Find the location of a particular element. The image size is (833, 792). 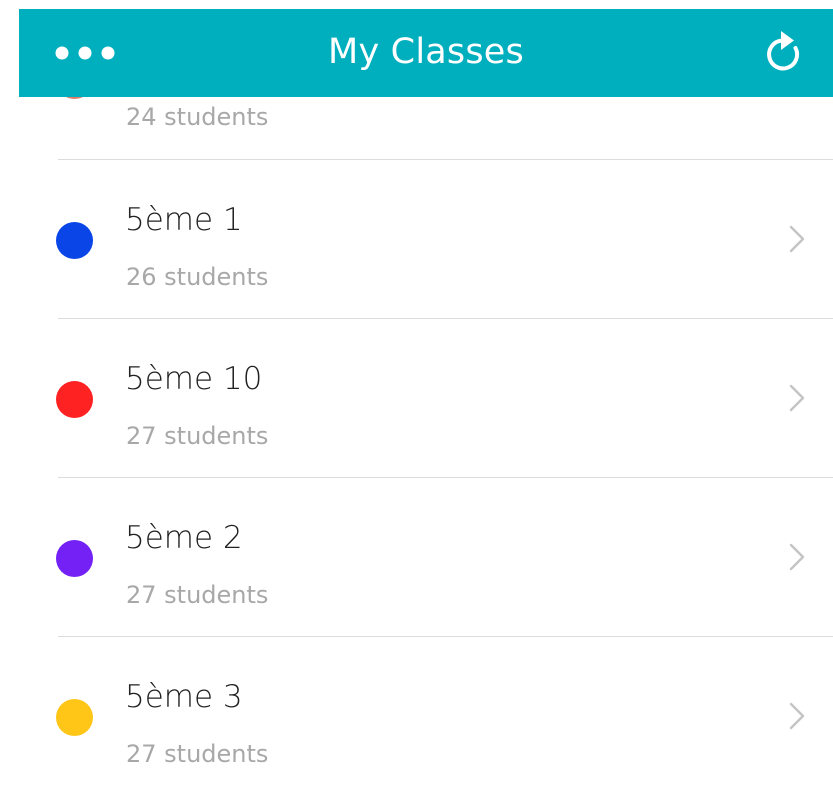

class-name: 5ème 1 is located at coordinates (184, 220).